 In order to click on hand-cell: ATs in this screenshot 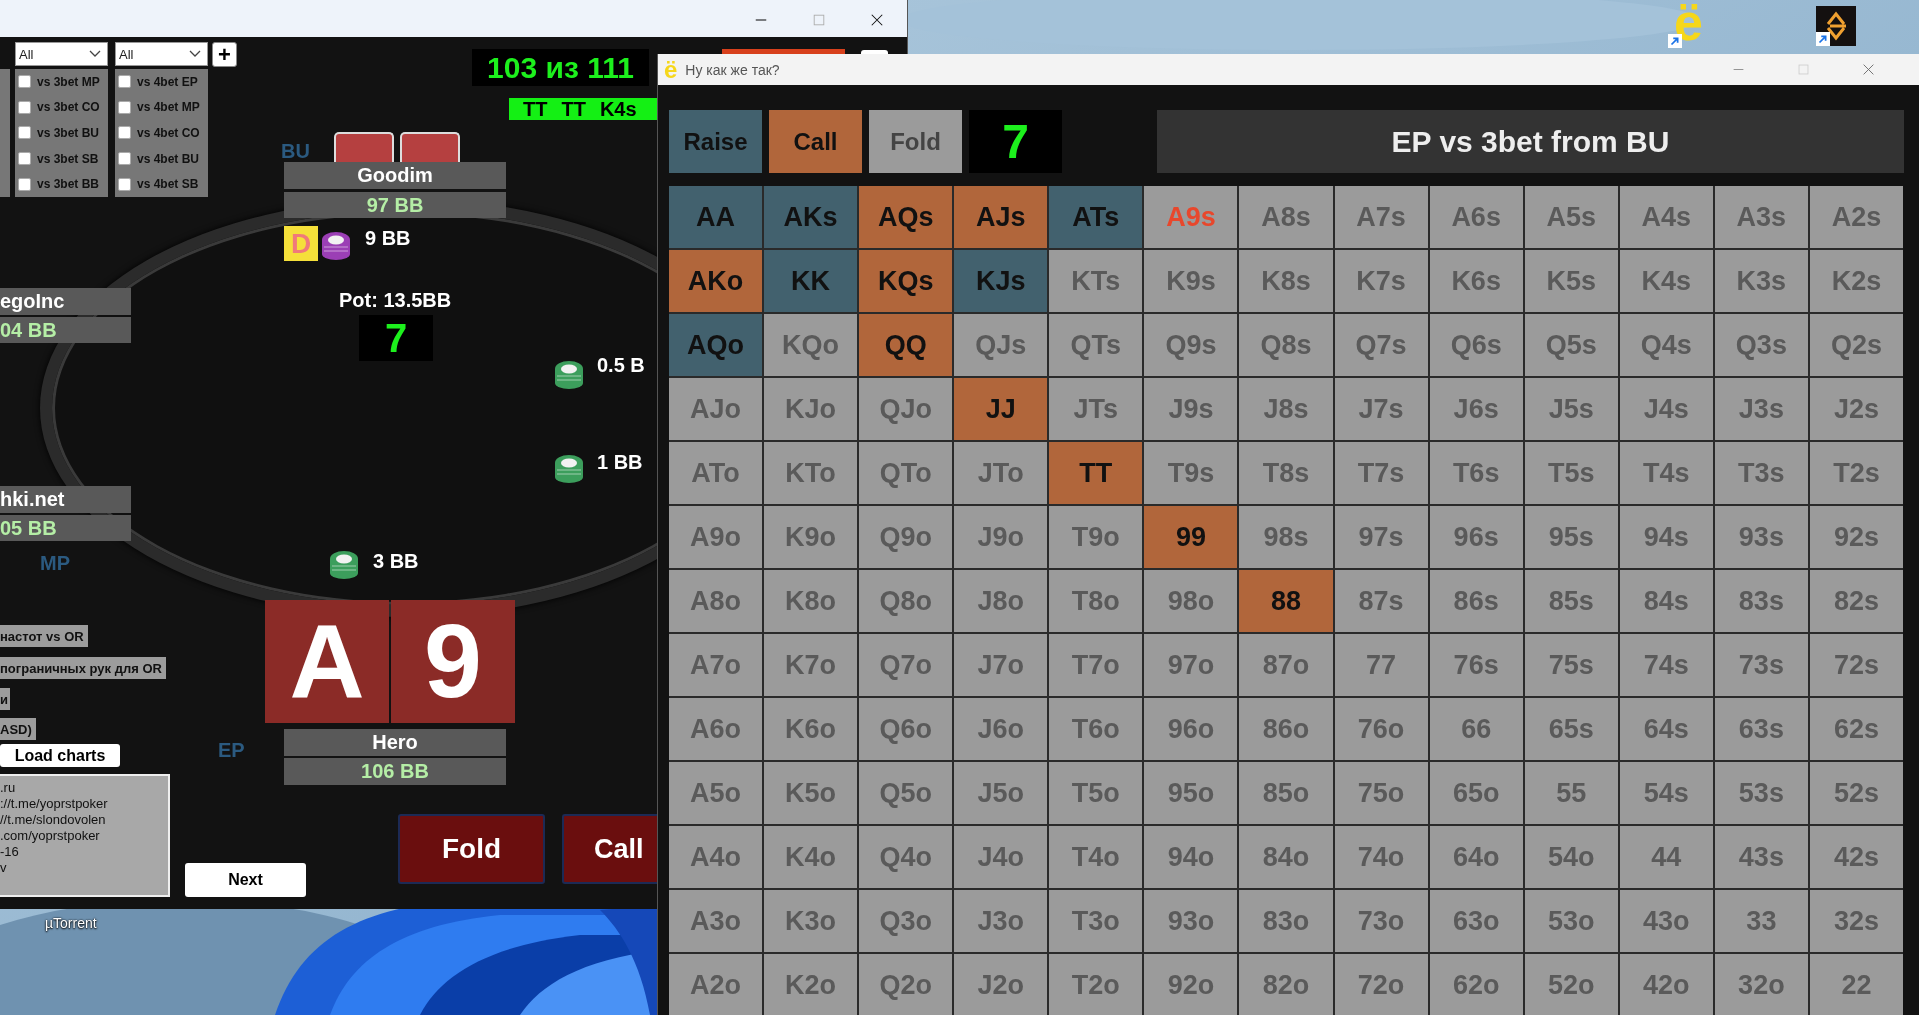, I will do `click(1096, 217)`.